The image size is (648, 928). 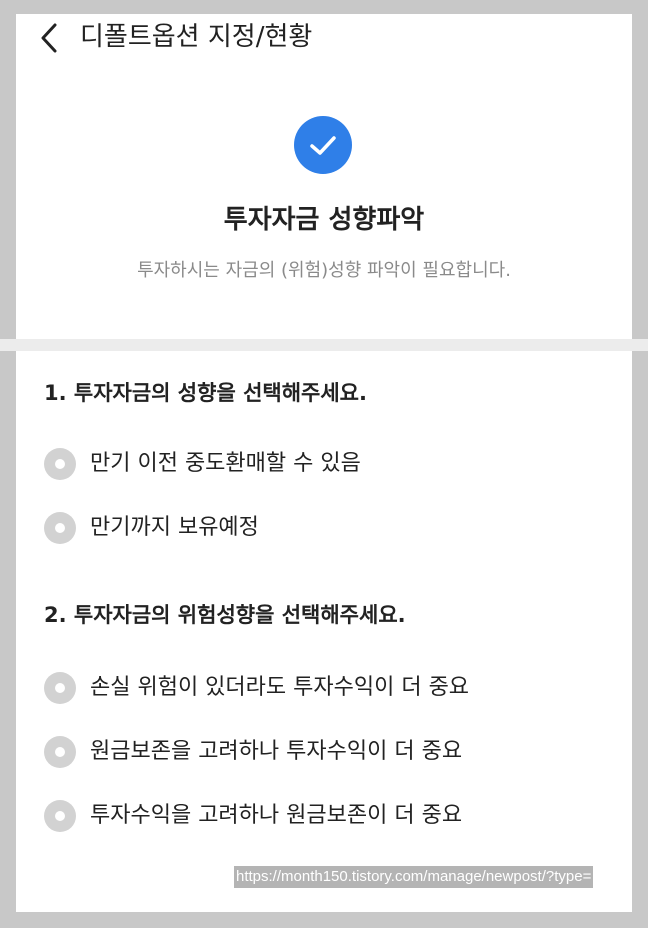 What do you see at coordinates (280, 687) in the screenshot?
I see `radio-option-label: 손실 위험이 있더라도 투자수익이 더 중요` at bounding box center [280, 687].